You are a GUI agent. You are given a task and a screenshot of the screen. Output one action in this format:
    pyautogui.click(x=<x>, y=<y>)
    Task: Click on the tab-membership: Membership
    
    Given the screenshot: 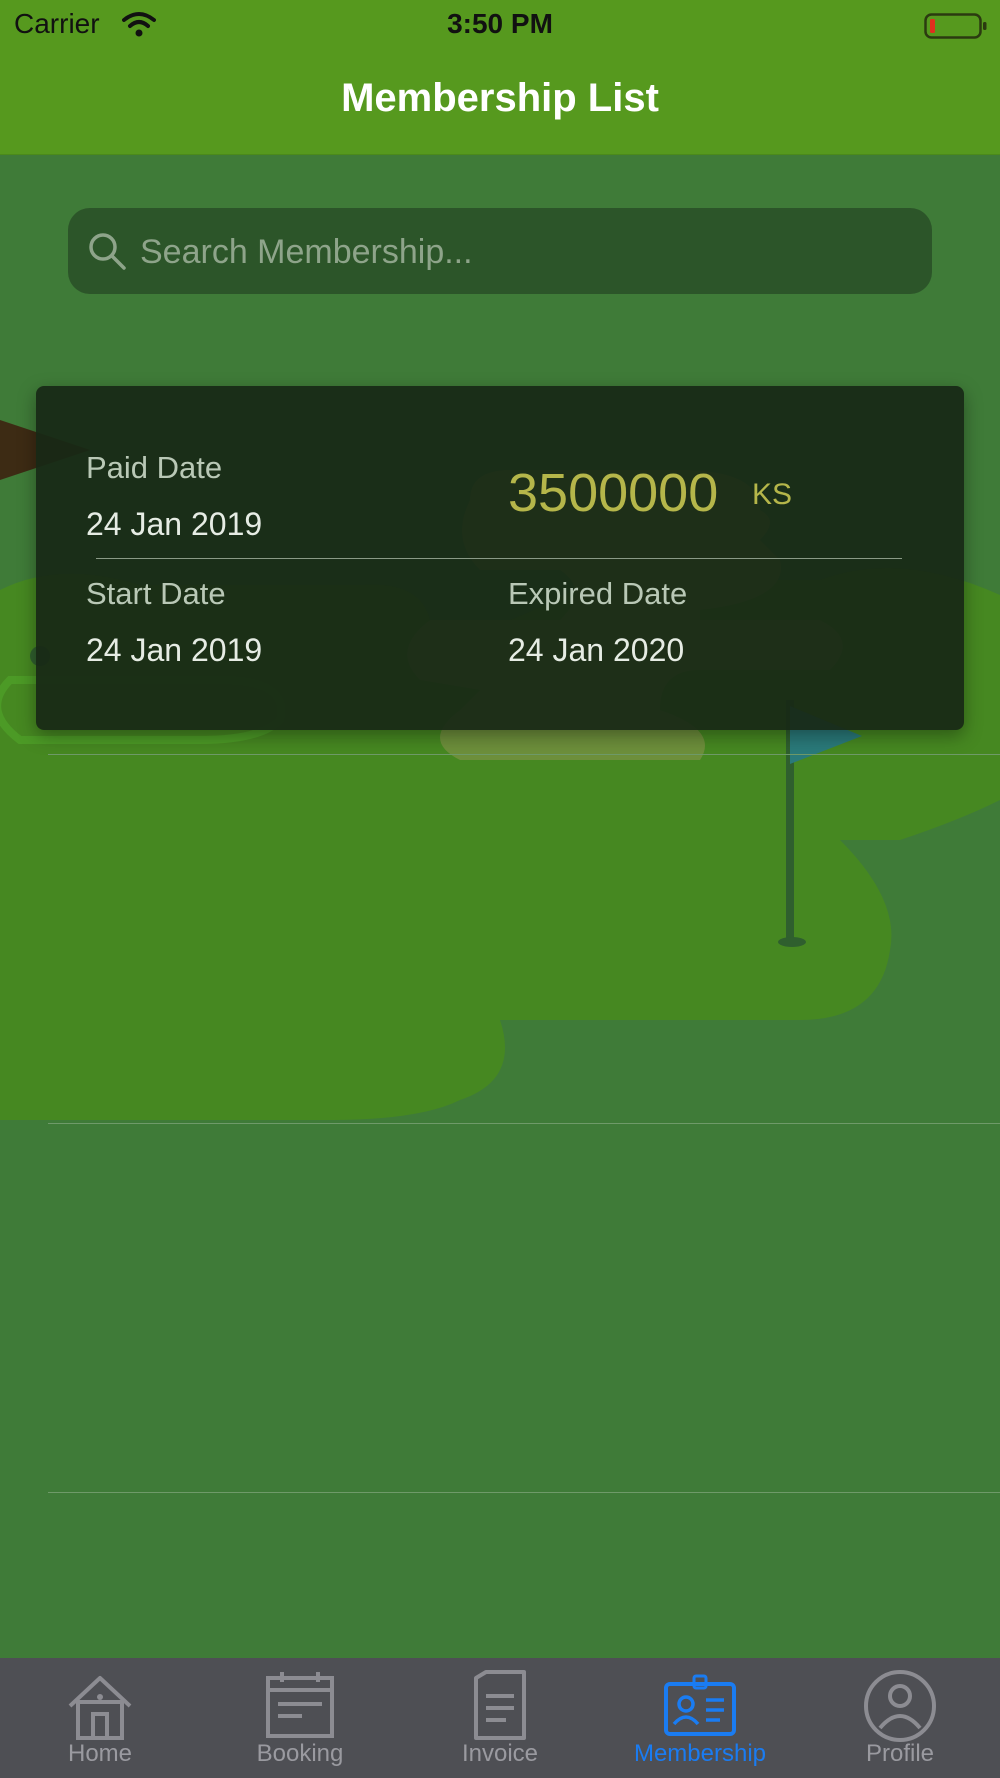 What is the action you would take?
    pyautogui.click(x=700, y=1718)
    